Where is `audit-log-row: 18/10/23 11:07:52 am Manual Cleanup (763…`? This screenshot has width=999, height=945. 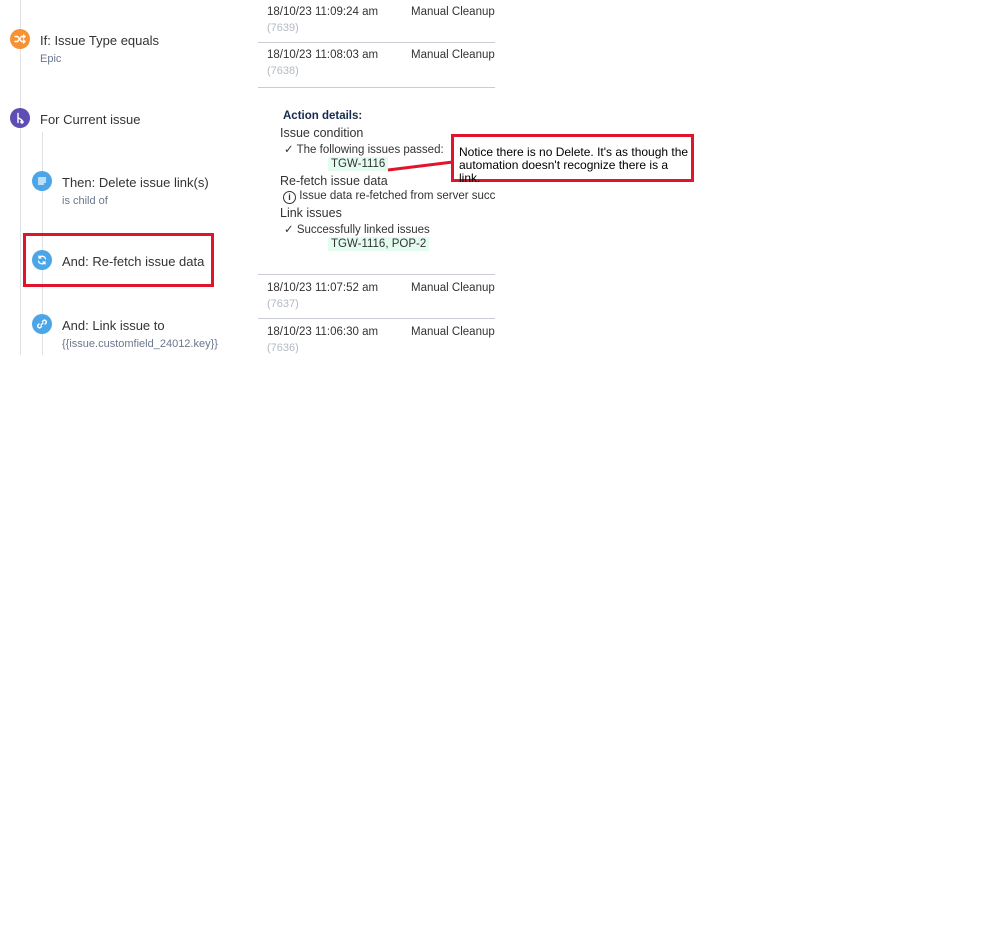
audit-log-row: 18/10/23 11:07:52 am Manual Cleanup (763… is located at coordinates (376, 296).